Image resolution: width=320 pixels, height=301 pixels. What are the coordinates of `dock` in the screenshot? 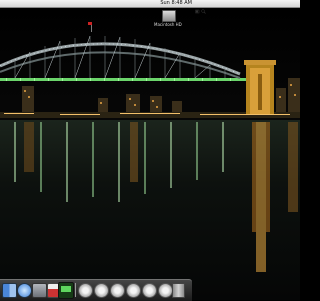 It's located at (96, 290).